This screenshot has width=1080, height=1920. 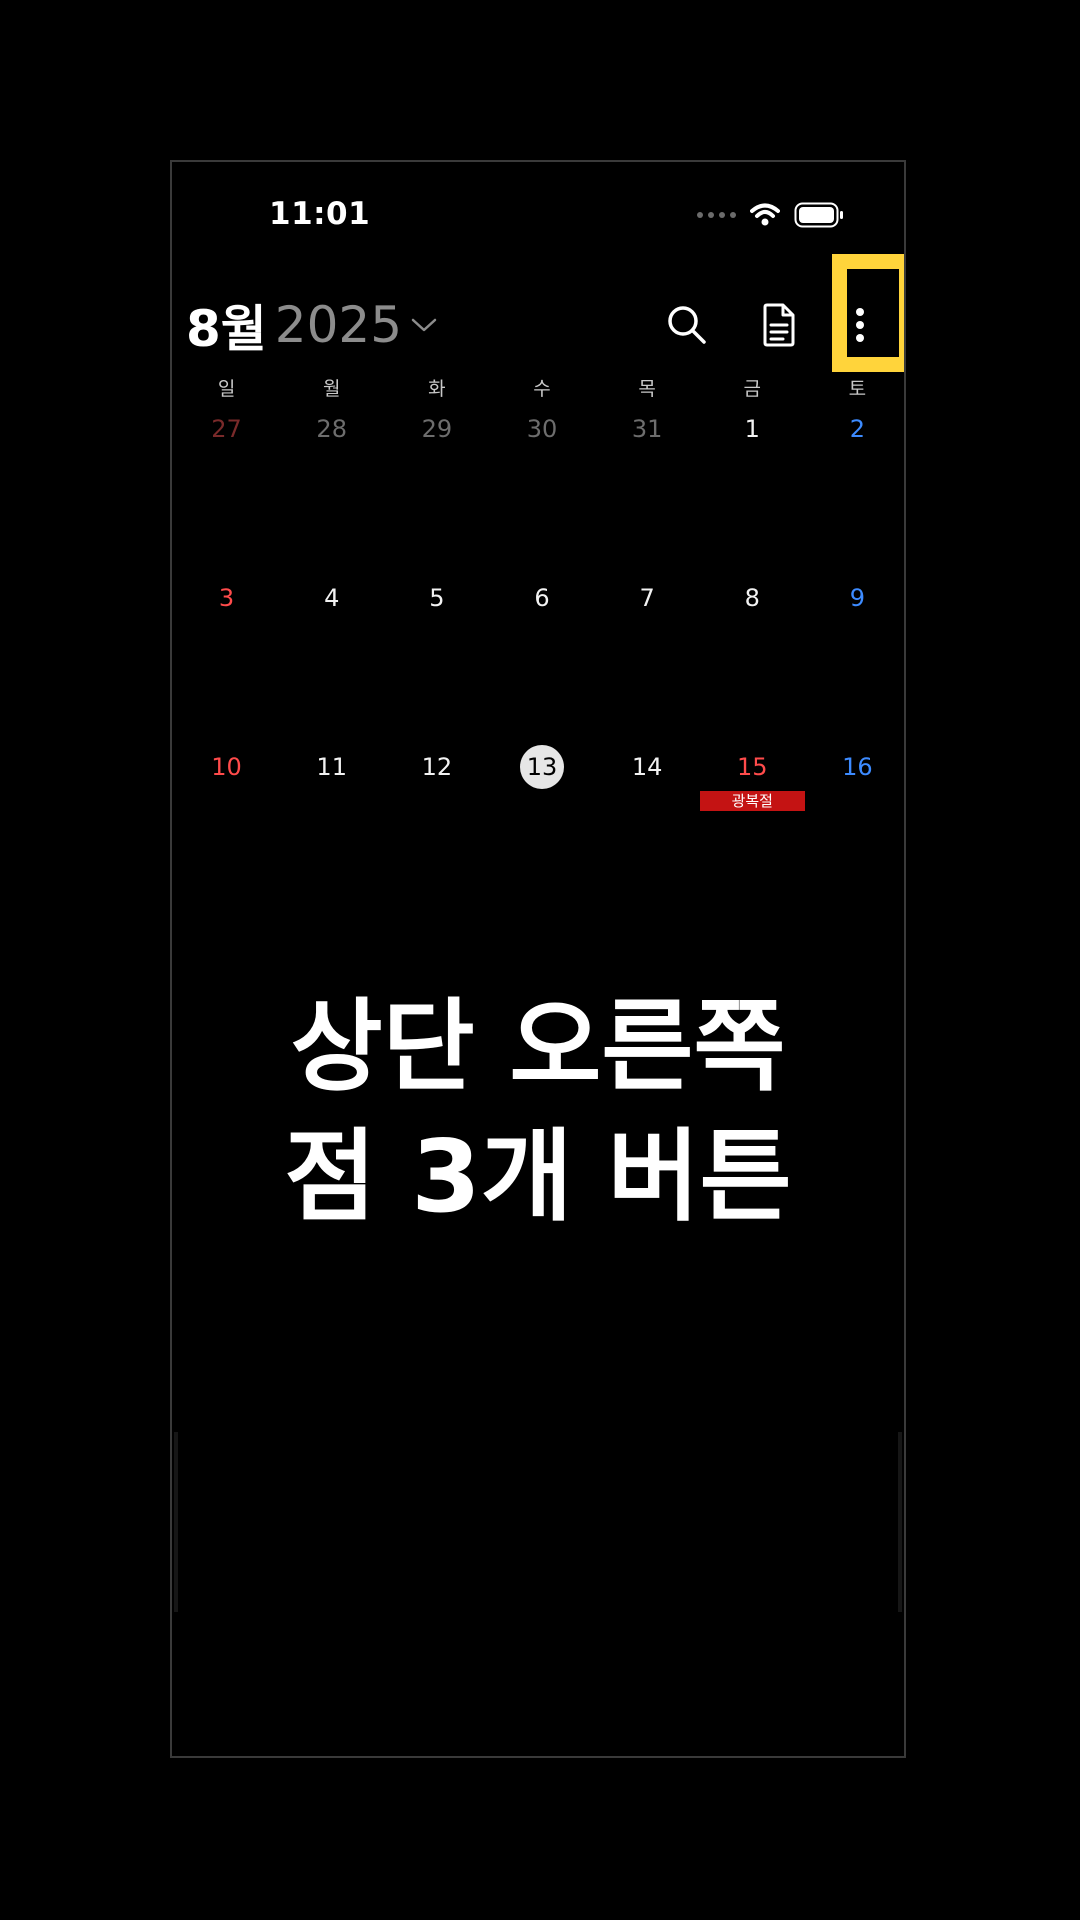 What do you see at coordinates (176, 1522) in the screenshot?
I see `scroll-edge-left` at bounding box center [176, 1522].